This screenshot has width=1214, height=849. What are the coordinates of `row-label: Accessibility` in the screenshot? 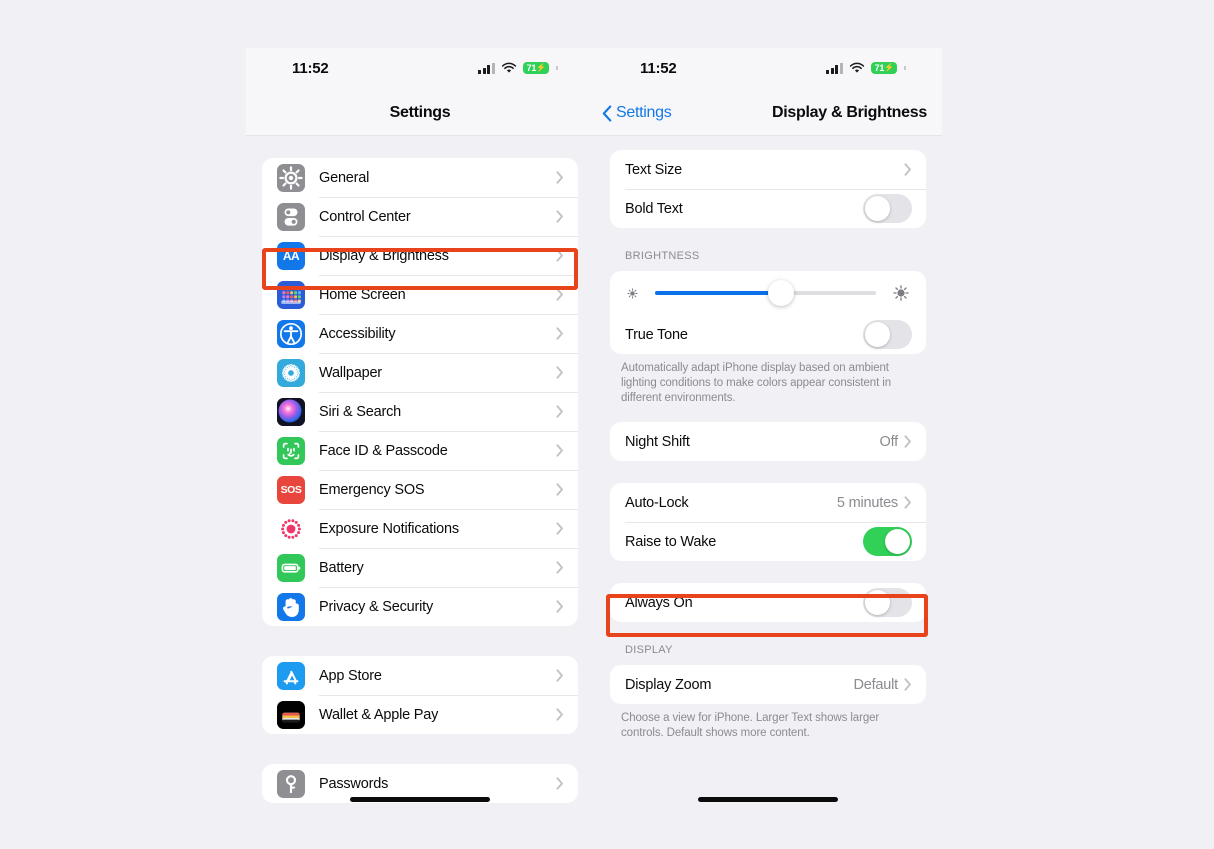 It's located at (357, 333).